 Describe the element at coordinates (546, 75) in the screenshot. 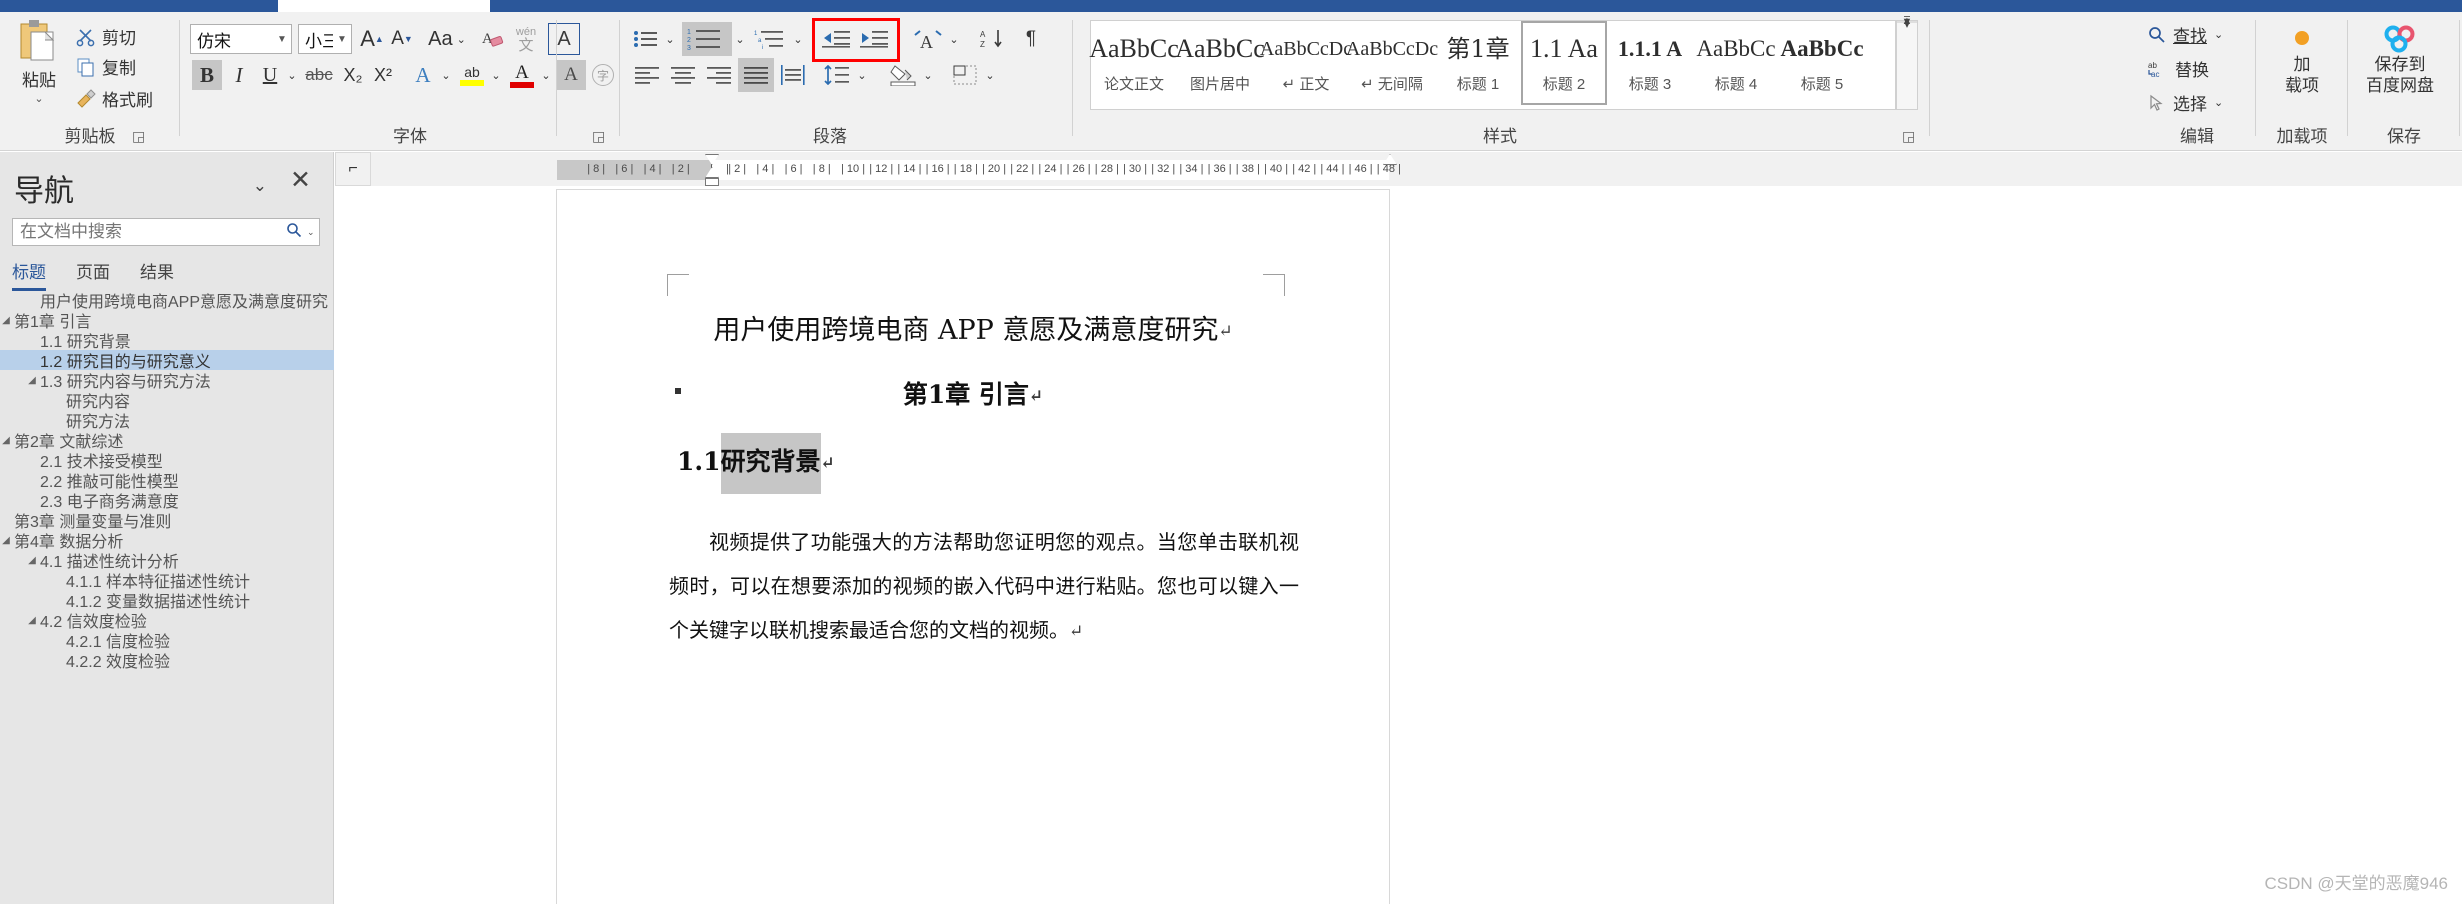

I see `font-color-caret-icon: ⌄` at that location.